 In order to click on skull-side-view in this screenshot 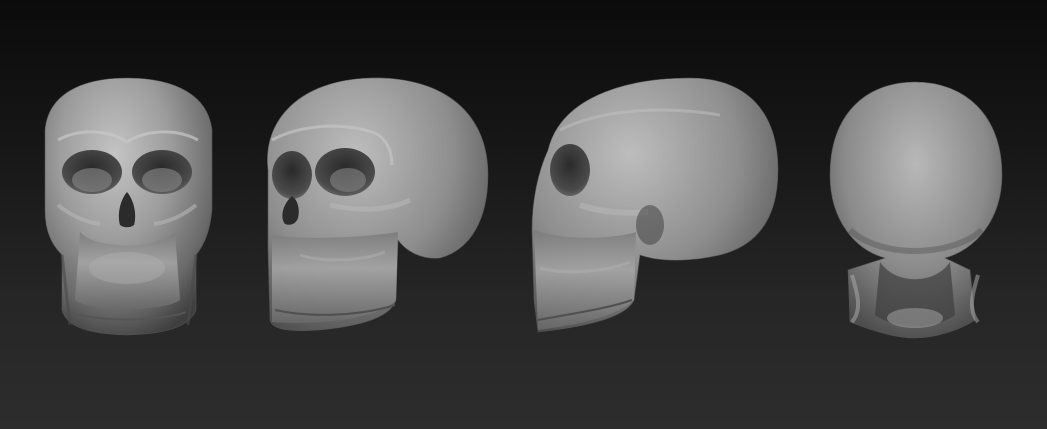, I will do `click(655, 205)`.